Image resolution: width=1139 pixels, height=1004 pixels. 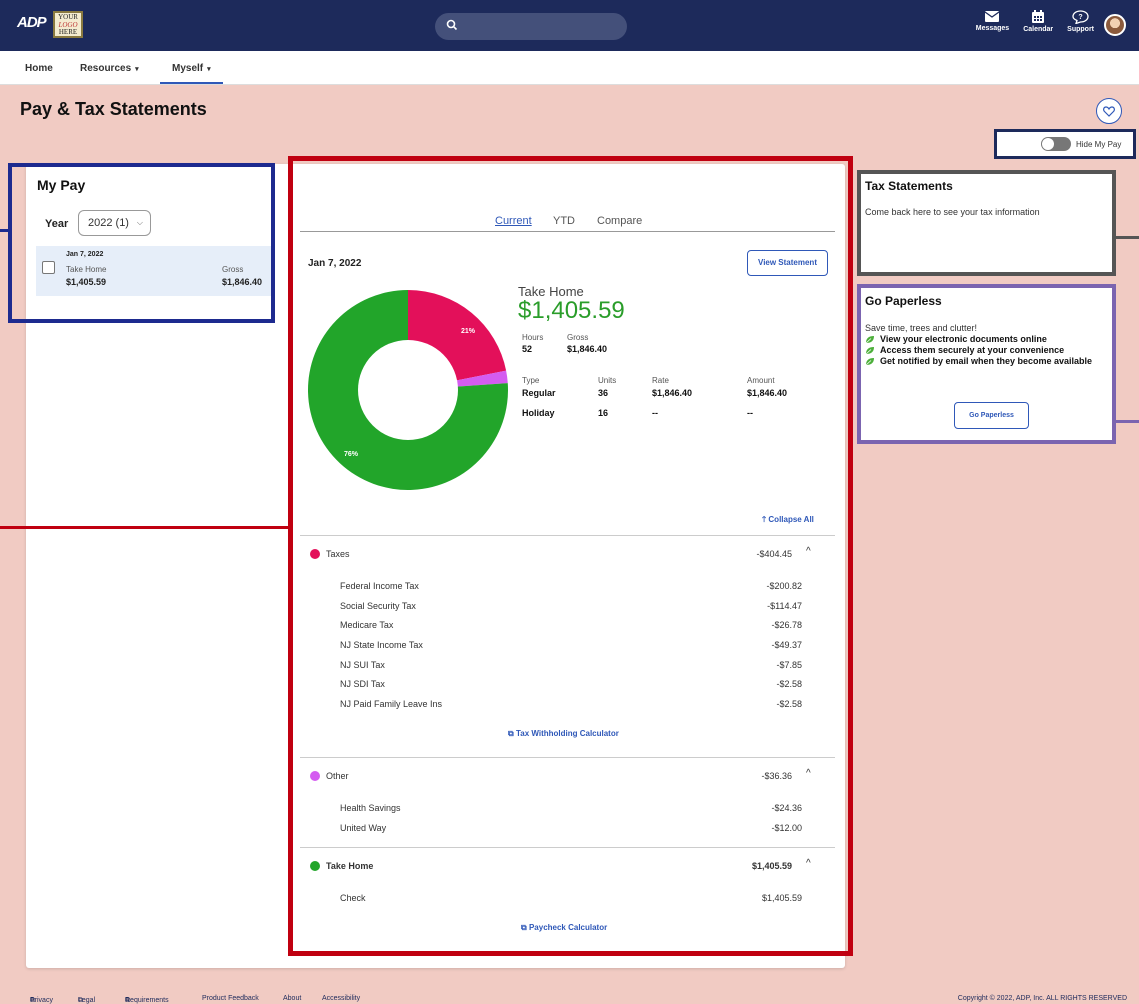 I want to click on taxes-title: Taxes, so click(x=338, y=554).